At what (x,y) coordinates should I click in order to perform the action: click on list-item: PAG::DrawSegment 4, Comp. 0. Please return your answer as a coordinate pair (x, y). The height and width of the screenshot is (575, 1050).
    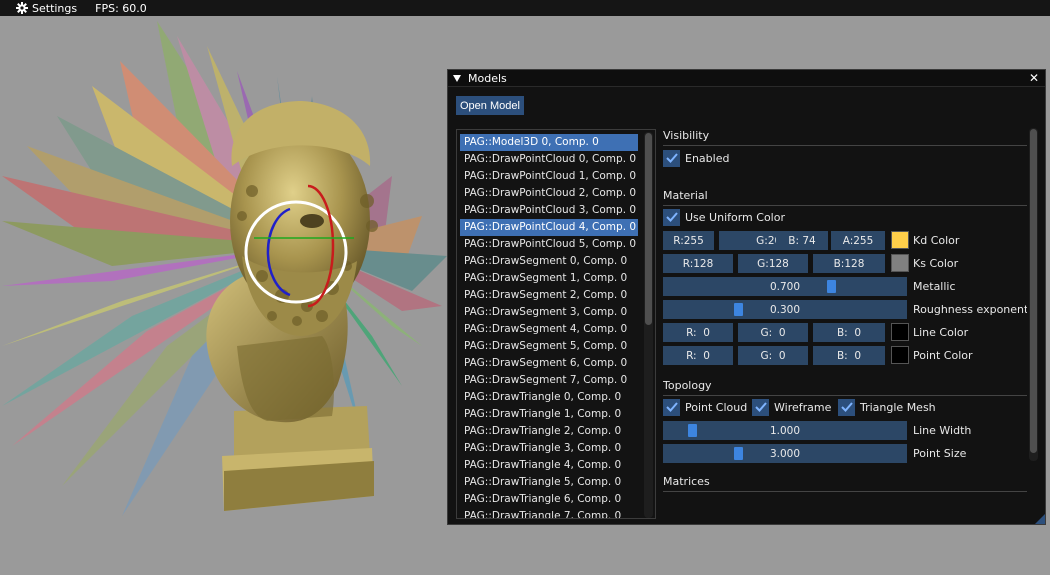
    Looking at the image, I should click on (549, 329).